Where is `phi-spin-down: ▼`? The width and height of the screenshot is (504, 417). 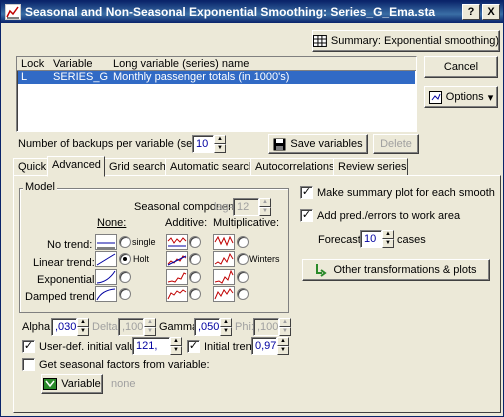 phi-spin-down: ▼ is located at coordinates (285, 331).